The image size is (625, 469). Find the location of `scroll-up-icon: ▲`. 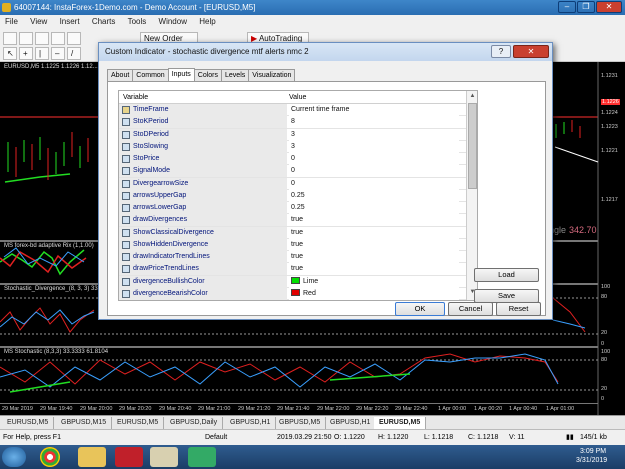

scroll-up-icon: ▲ is located at coordinates (472, 97).